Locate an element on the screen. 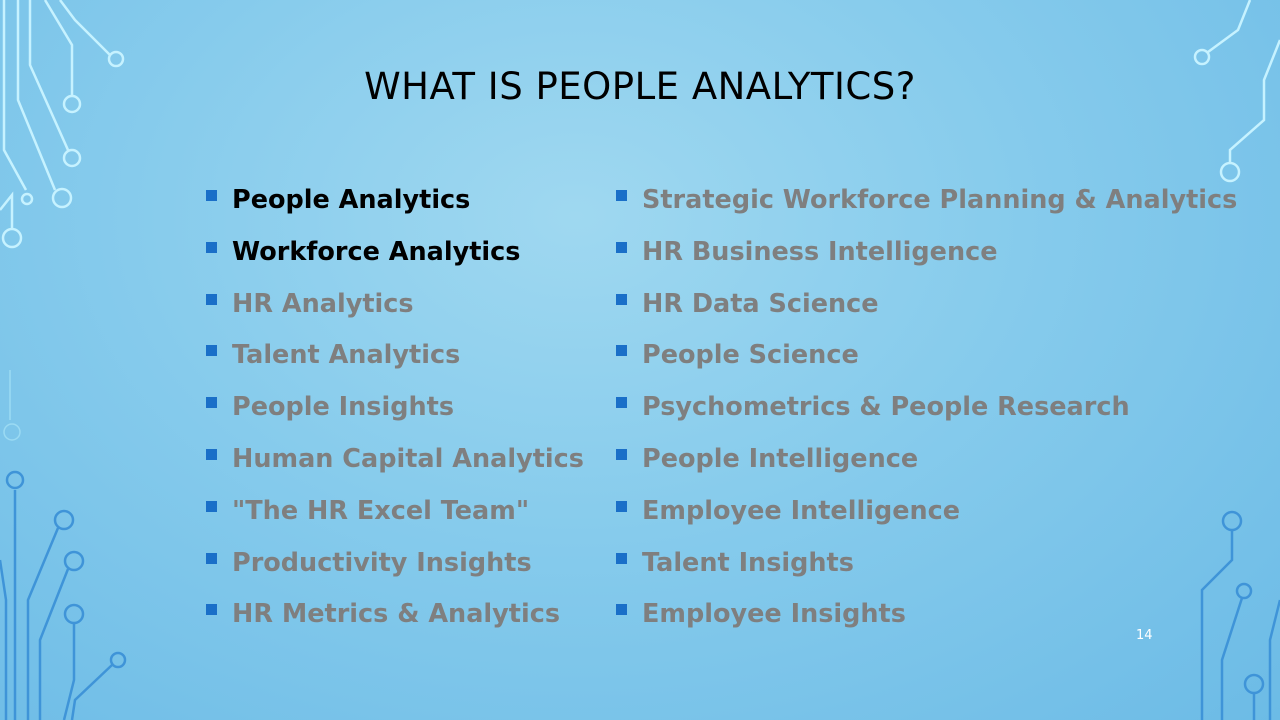 Image resolution: width=1280 pixels, height=720 pixels. list-item: Human Capital Analytics is located at coordinates (394, 465).